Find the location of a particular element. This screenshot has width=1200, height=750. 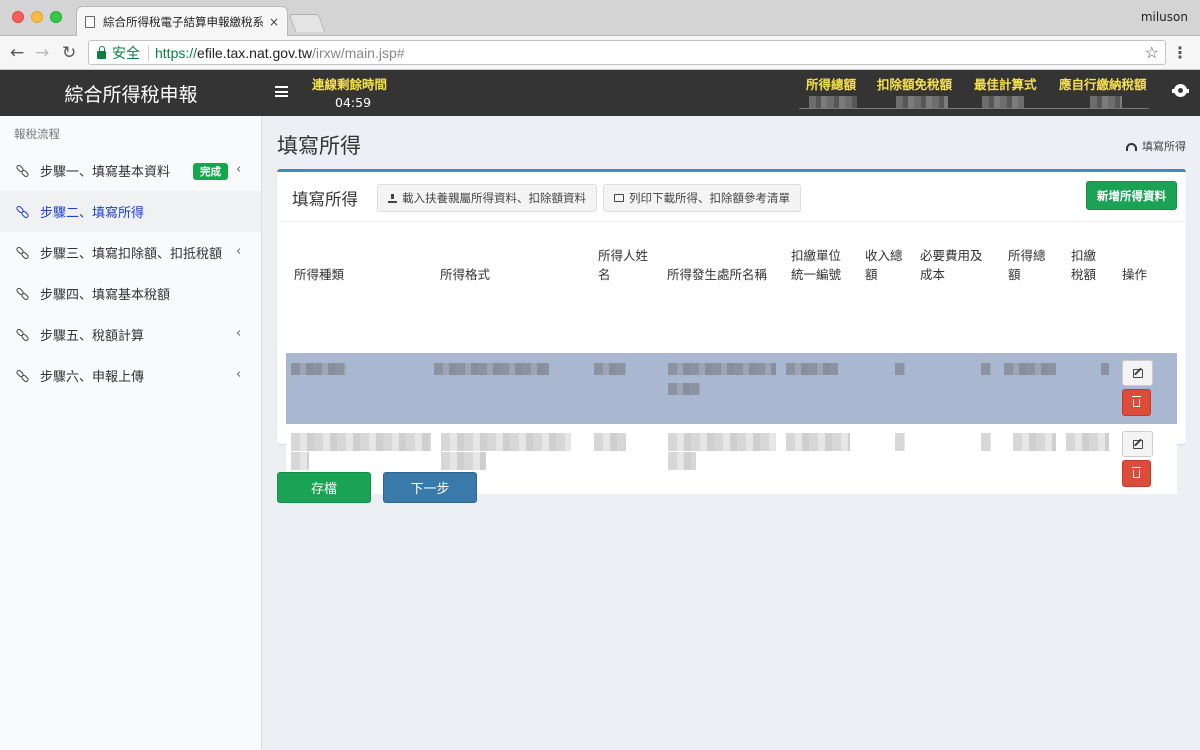

omnibox-divider is located at coordinates (148, 52).